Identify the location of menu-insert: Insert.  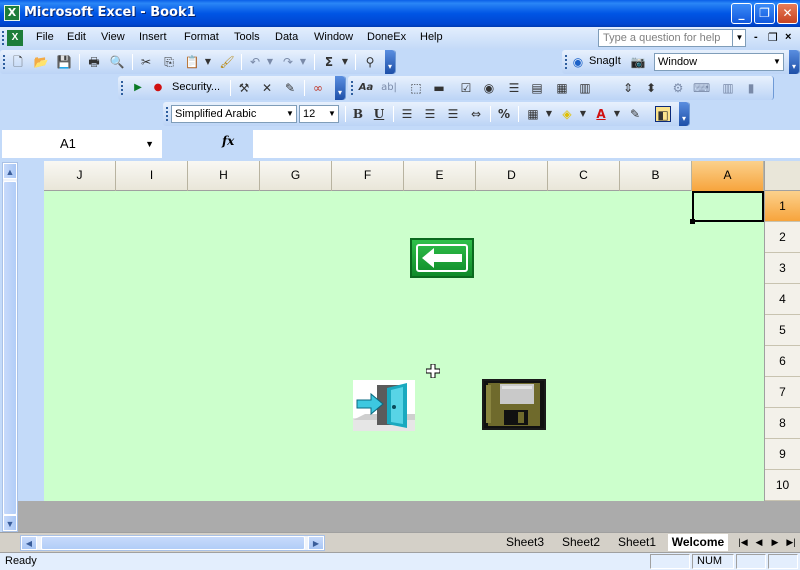
(153, 37).